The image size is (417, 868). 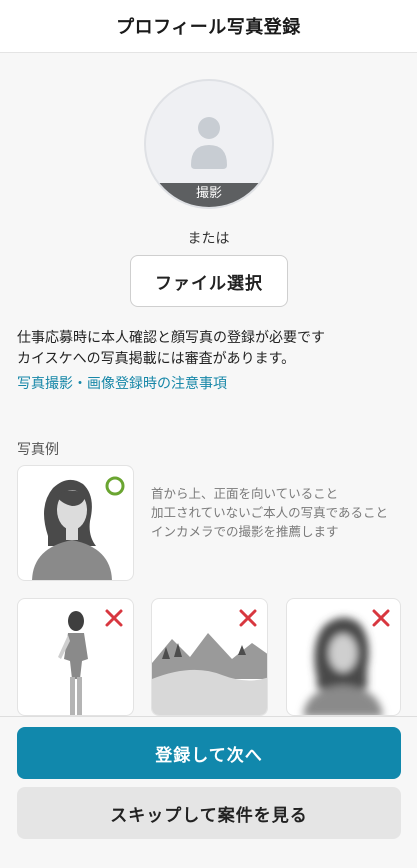 What do you see at coordinates (75, 523) in the screenshot?
I see `good-example-photo` at bounding box center [75, 523].